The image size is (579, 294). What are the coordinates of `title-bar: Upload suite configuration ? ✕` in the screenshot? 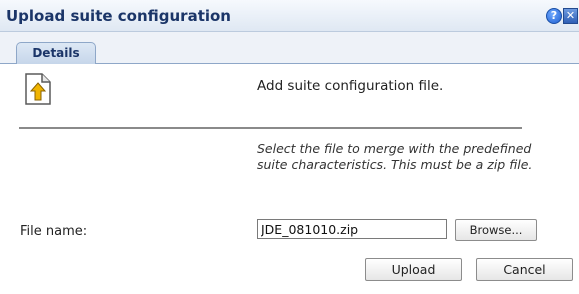 It's located at (289, 16).